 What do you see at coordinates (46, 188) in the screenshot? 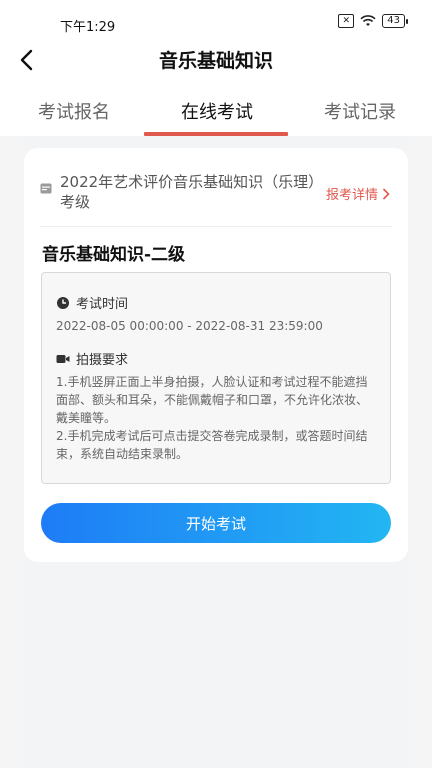
I see `calendar-icon` at bounding box center [46, 188].